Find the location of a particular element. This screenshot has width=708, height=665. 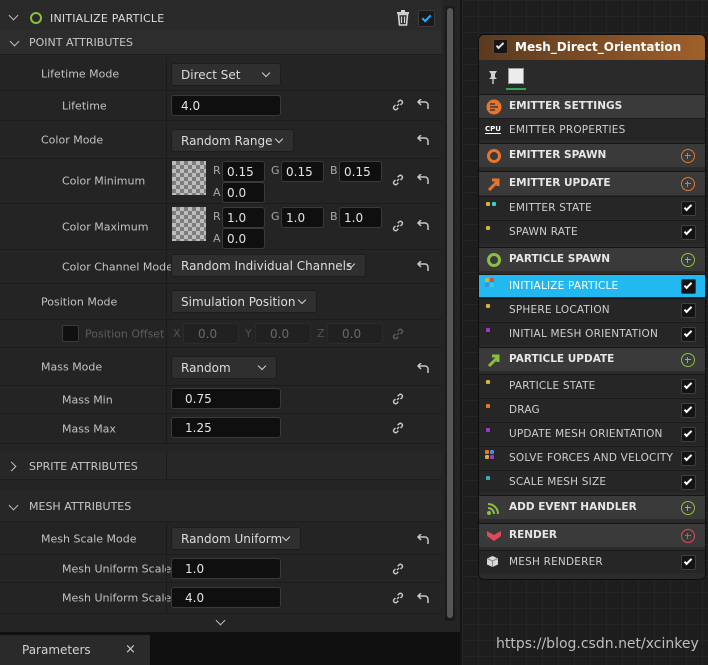

module-emitter-properties: CPU EMITTER PROPERTIES is located at coordinates (592, 129).